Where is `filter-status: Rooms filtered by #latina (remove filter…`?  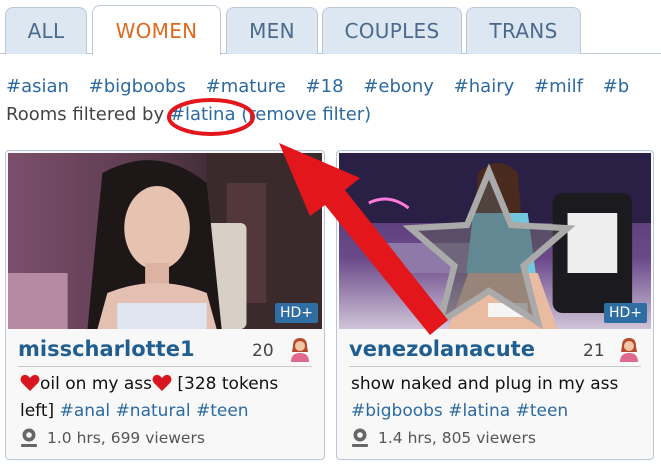 filter-status: Rooms filtered by #latina (remove filter… is located at coordinates (188, 114).